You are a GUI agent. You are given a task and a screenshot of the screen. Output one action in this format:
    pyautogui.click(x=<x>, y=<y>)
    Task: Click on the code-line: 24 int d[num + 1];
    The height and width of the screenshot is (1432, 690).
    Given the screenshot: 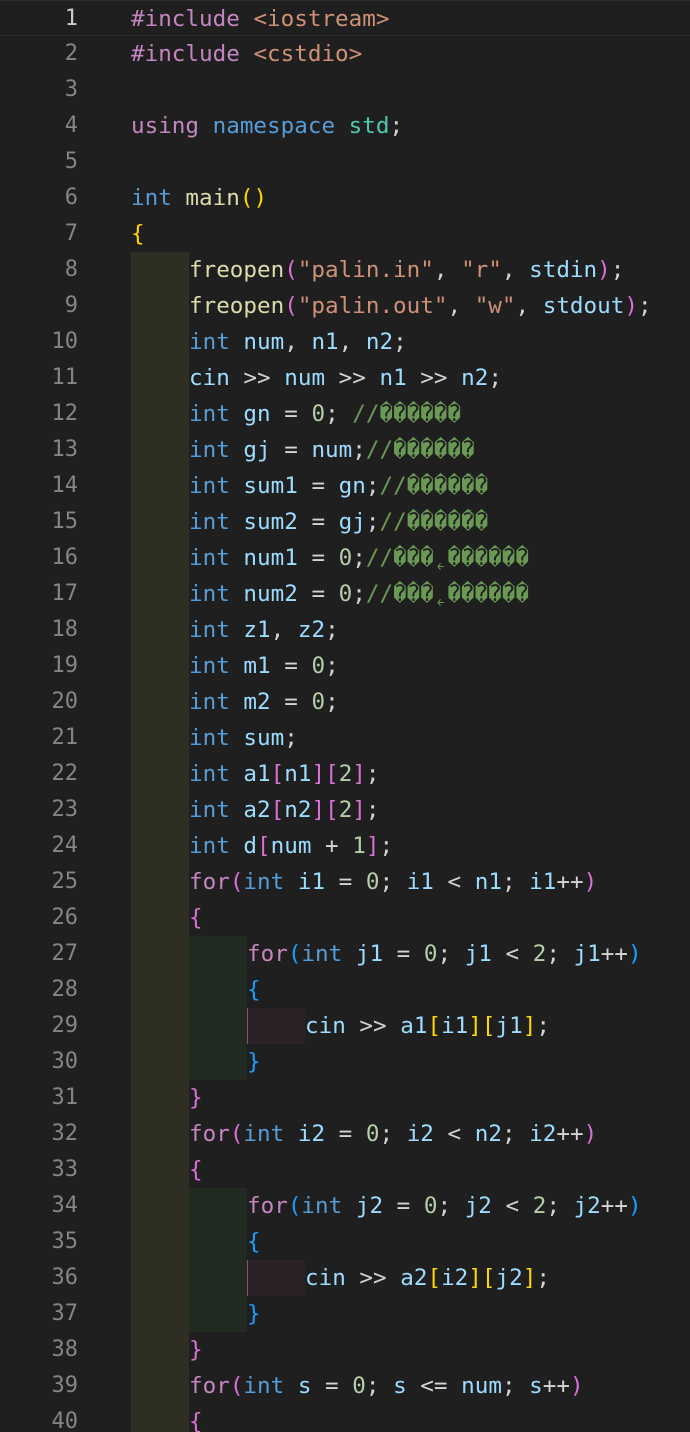 What is the action you would take?
    pyautogui.click(x=345, y=846)
    